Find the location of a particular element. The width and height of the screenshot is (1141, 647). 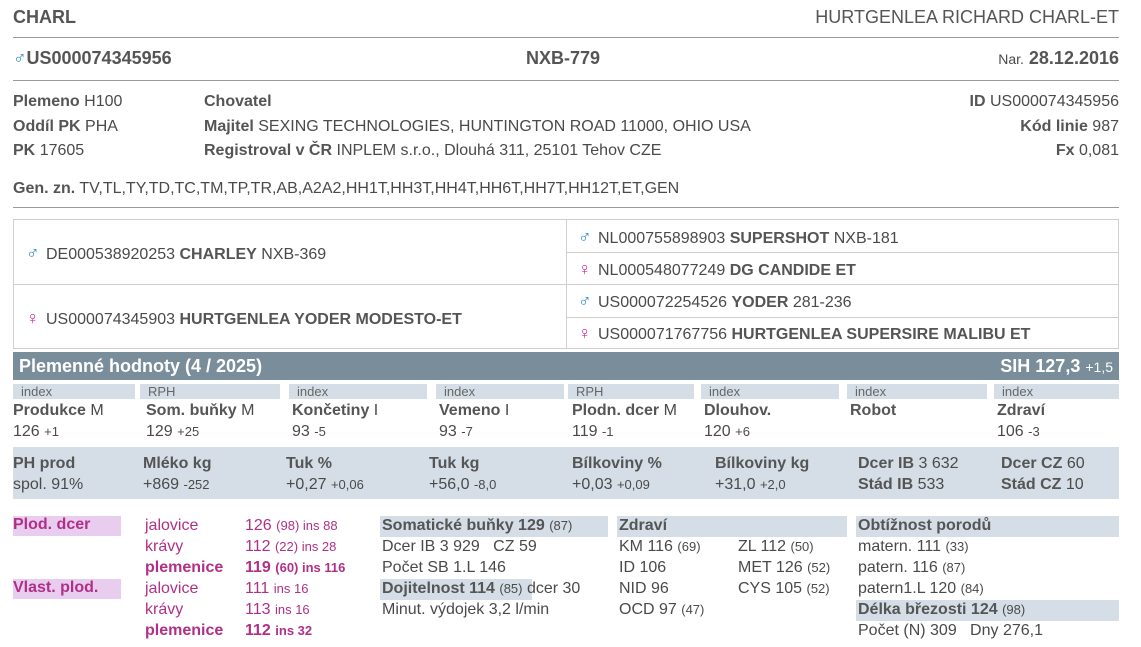

trait-dlouhov: Dlouhov. is located at coordinates (738, 410).